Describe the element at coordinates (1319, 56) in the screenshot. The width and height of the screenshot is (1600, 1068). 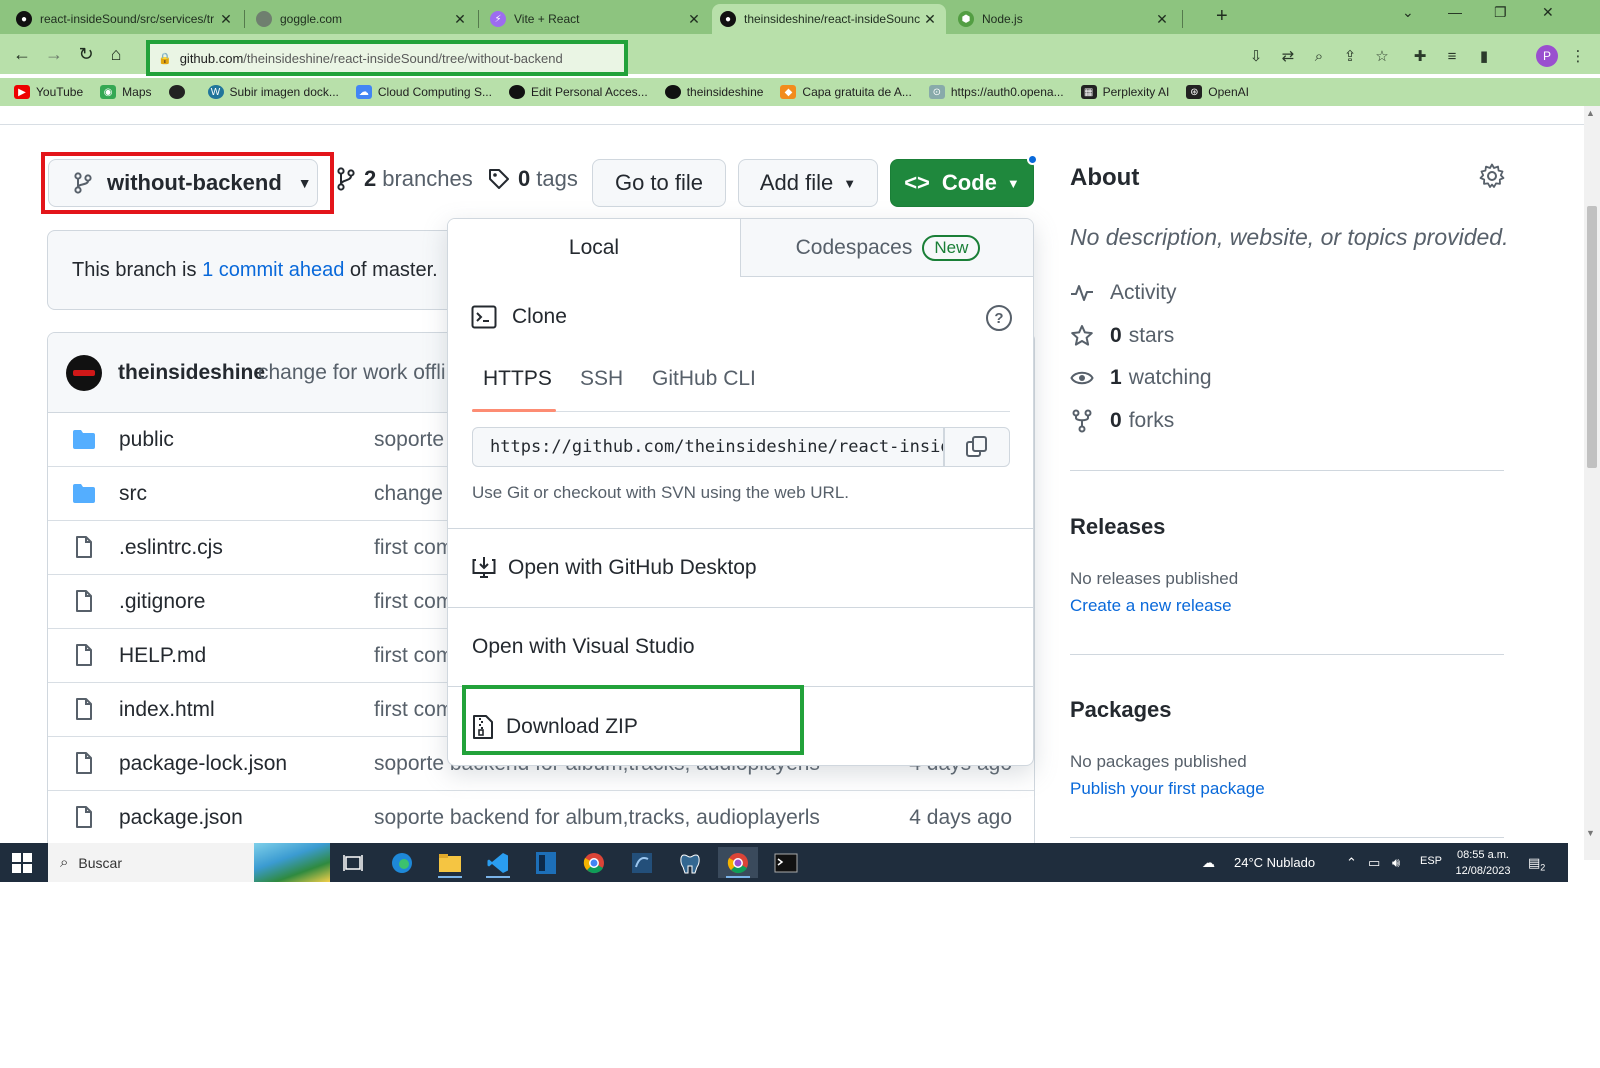
I see `zoom-icon: ⌕` at that location.